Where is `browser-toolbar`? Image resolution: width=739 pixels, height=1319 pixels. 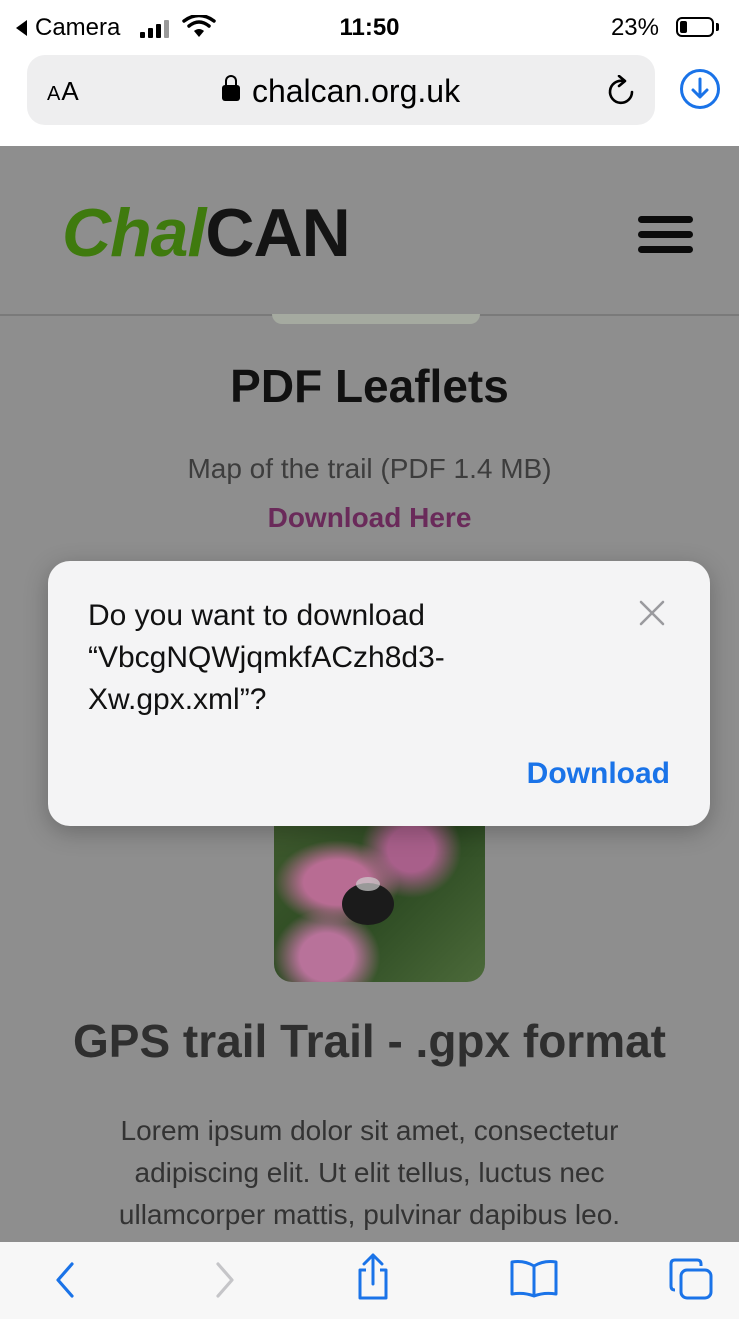 browser-toolbar is located at coordinates (369, 1280).